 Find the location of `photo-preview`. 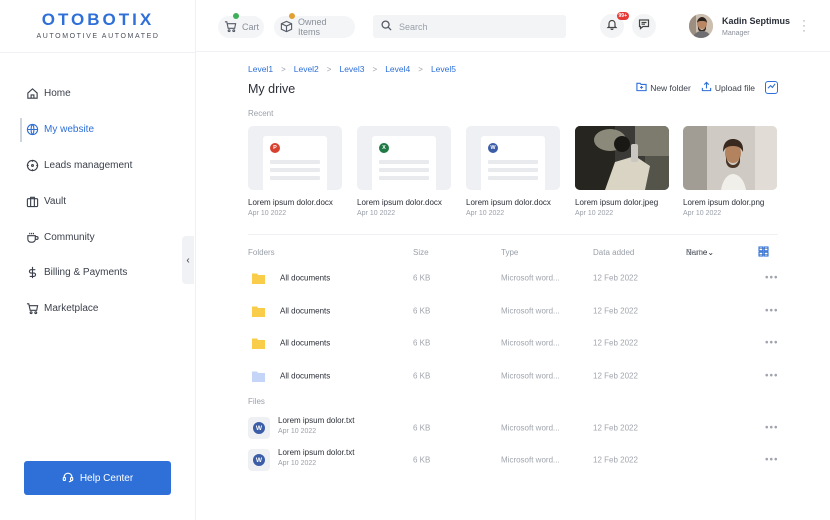

photo-preview is located at coordinates (622, 158).